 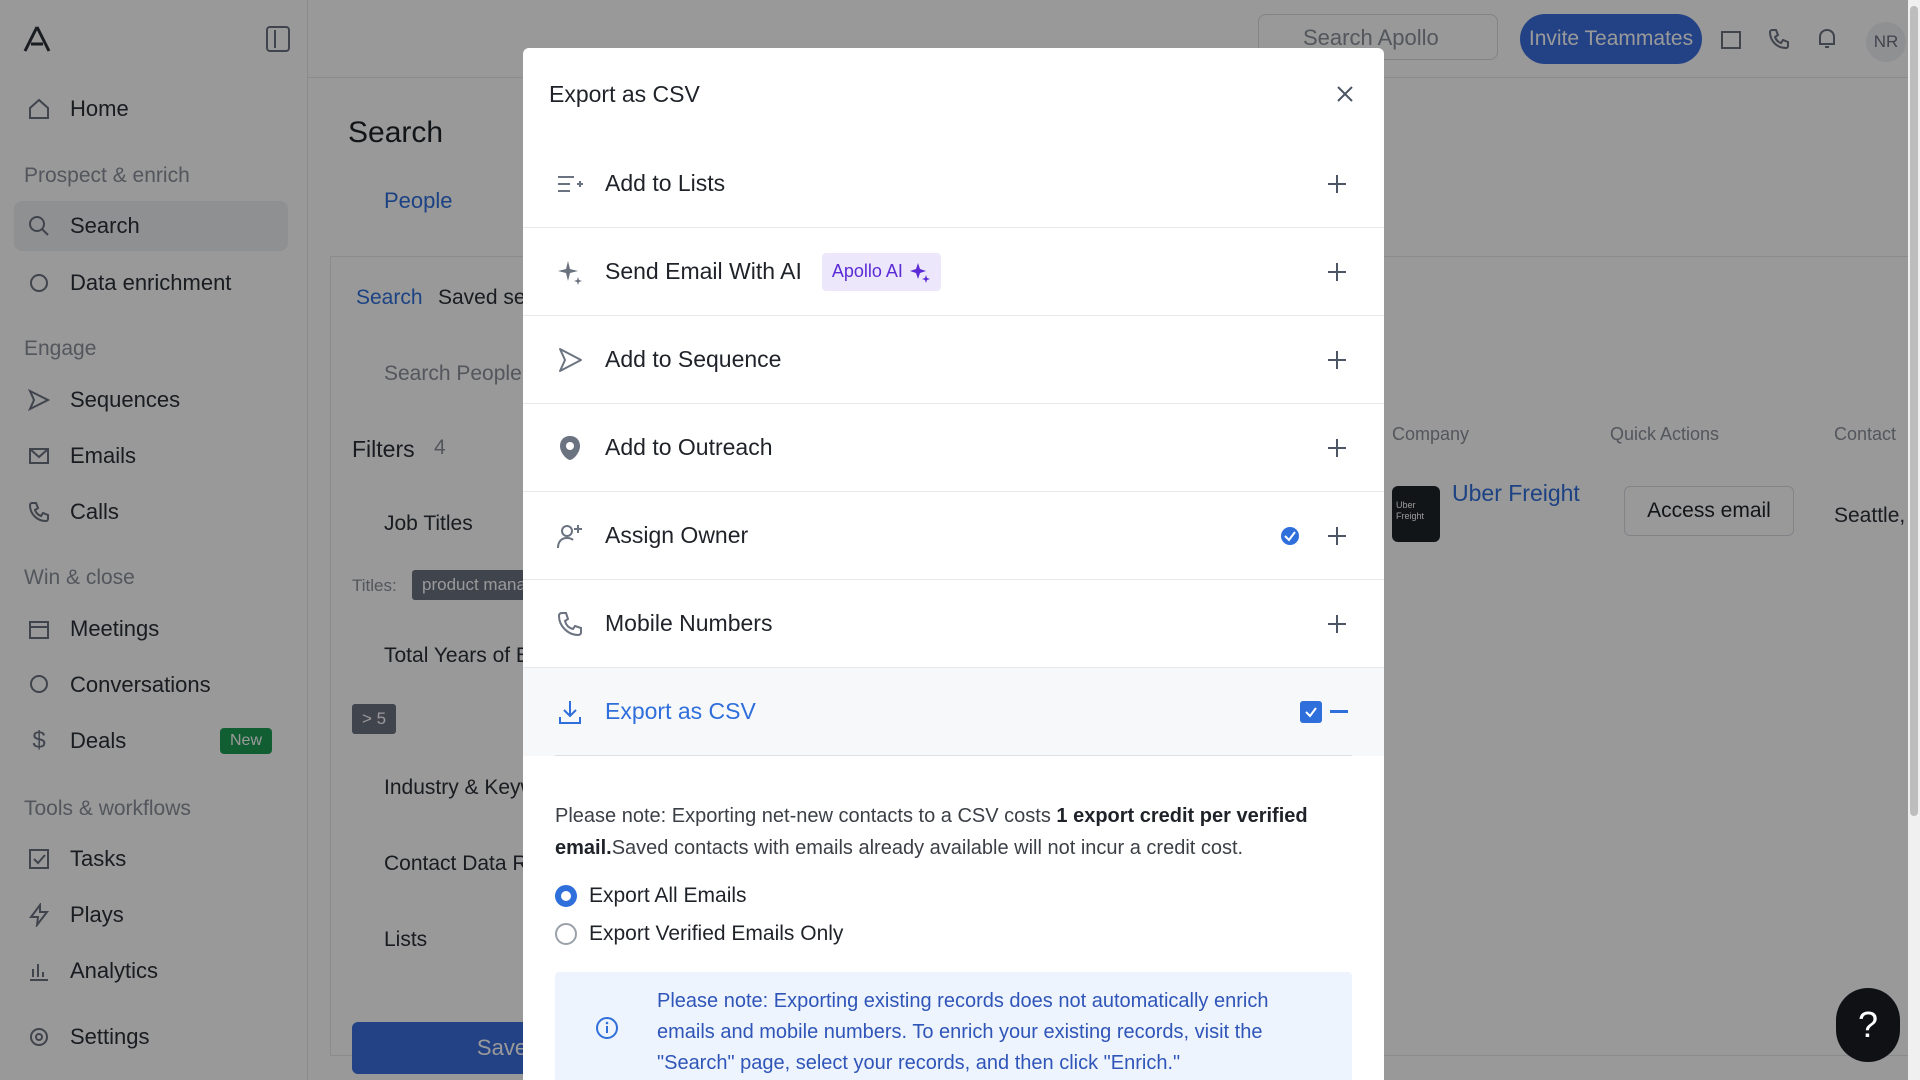 I want to click on option-assign-owner: Assign Owner, so click(x=953, y=536).